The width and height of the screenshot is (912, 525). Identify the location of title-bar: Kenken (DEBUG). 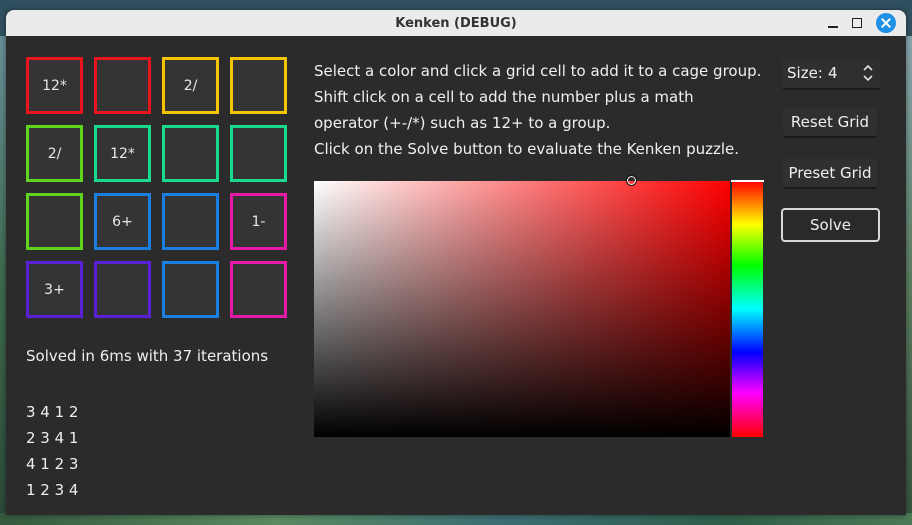
(456, 23).